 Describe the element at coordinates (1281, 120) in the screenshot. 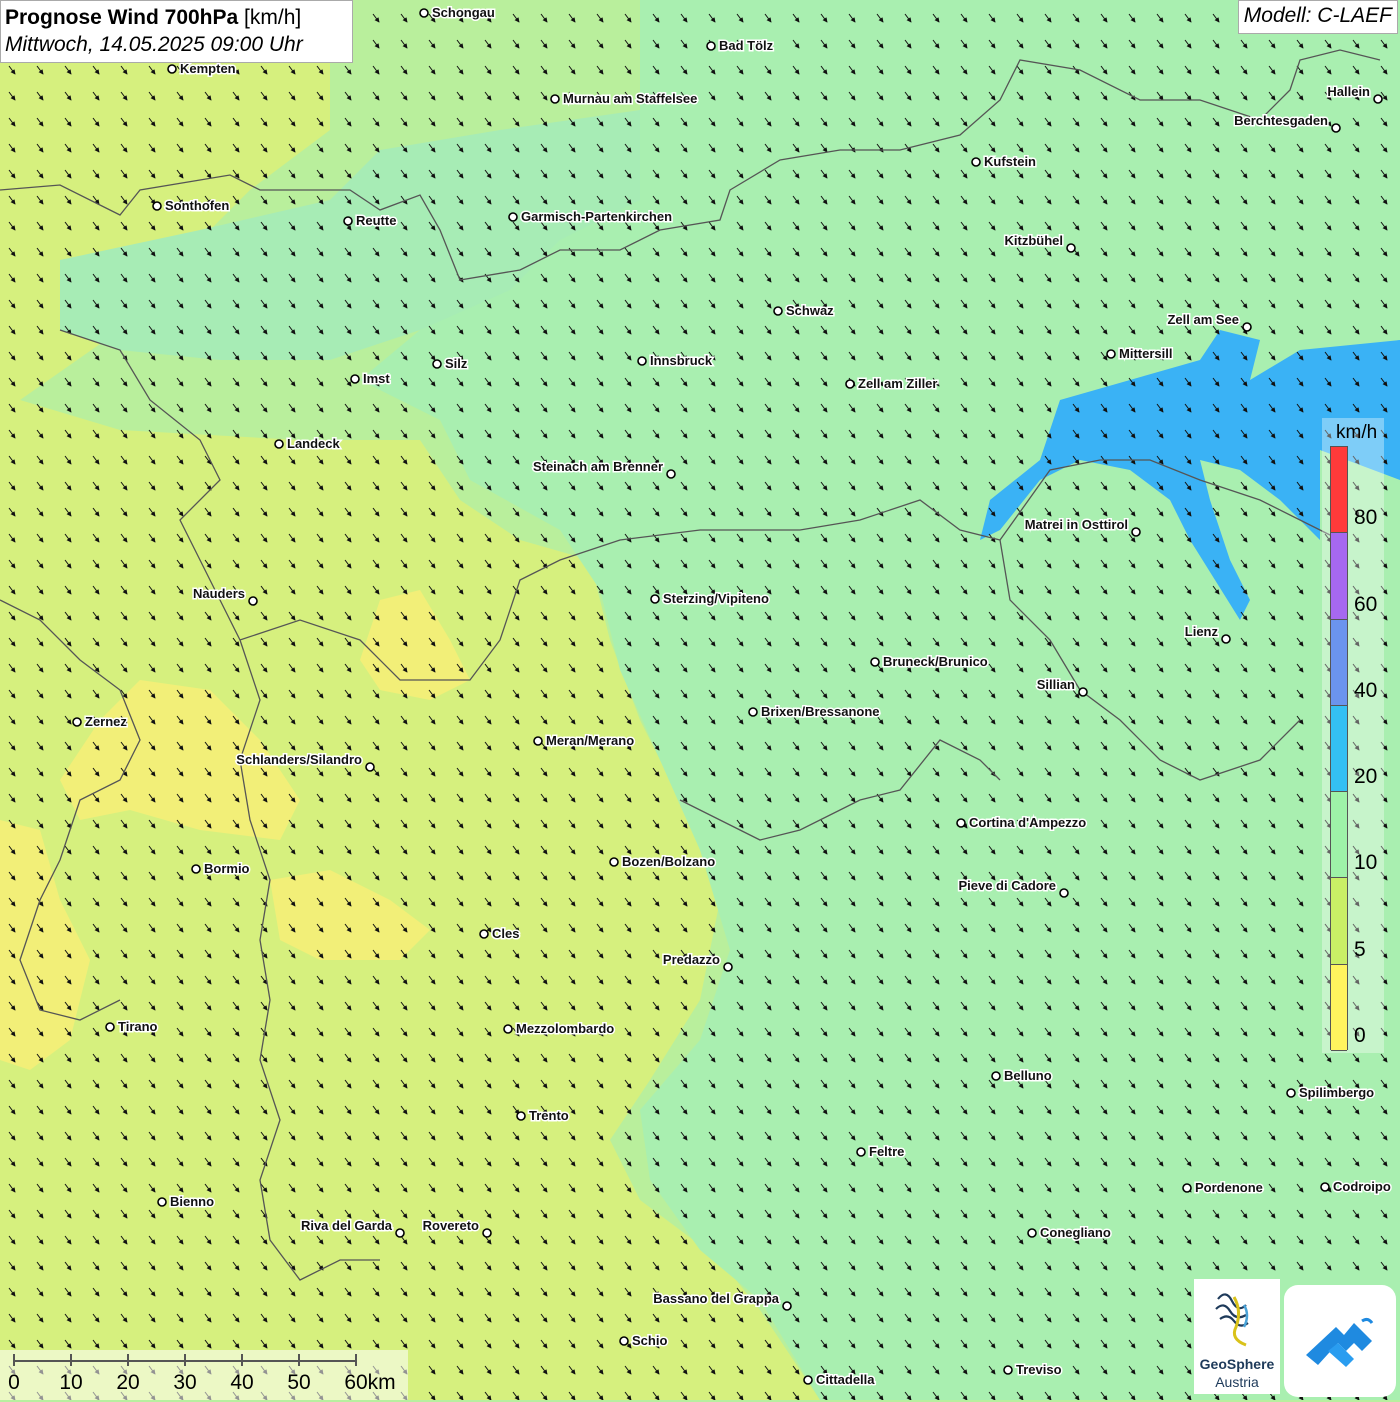

I see `city-label: Berchtesgaden` at that location.